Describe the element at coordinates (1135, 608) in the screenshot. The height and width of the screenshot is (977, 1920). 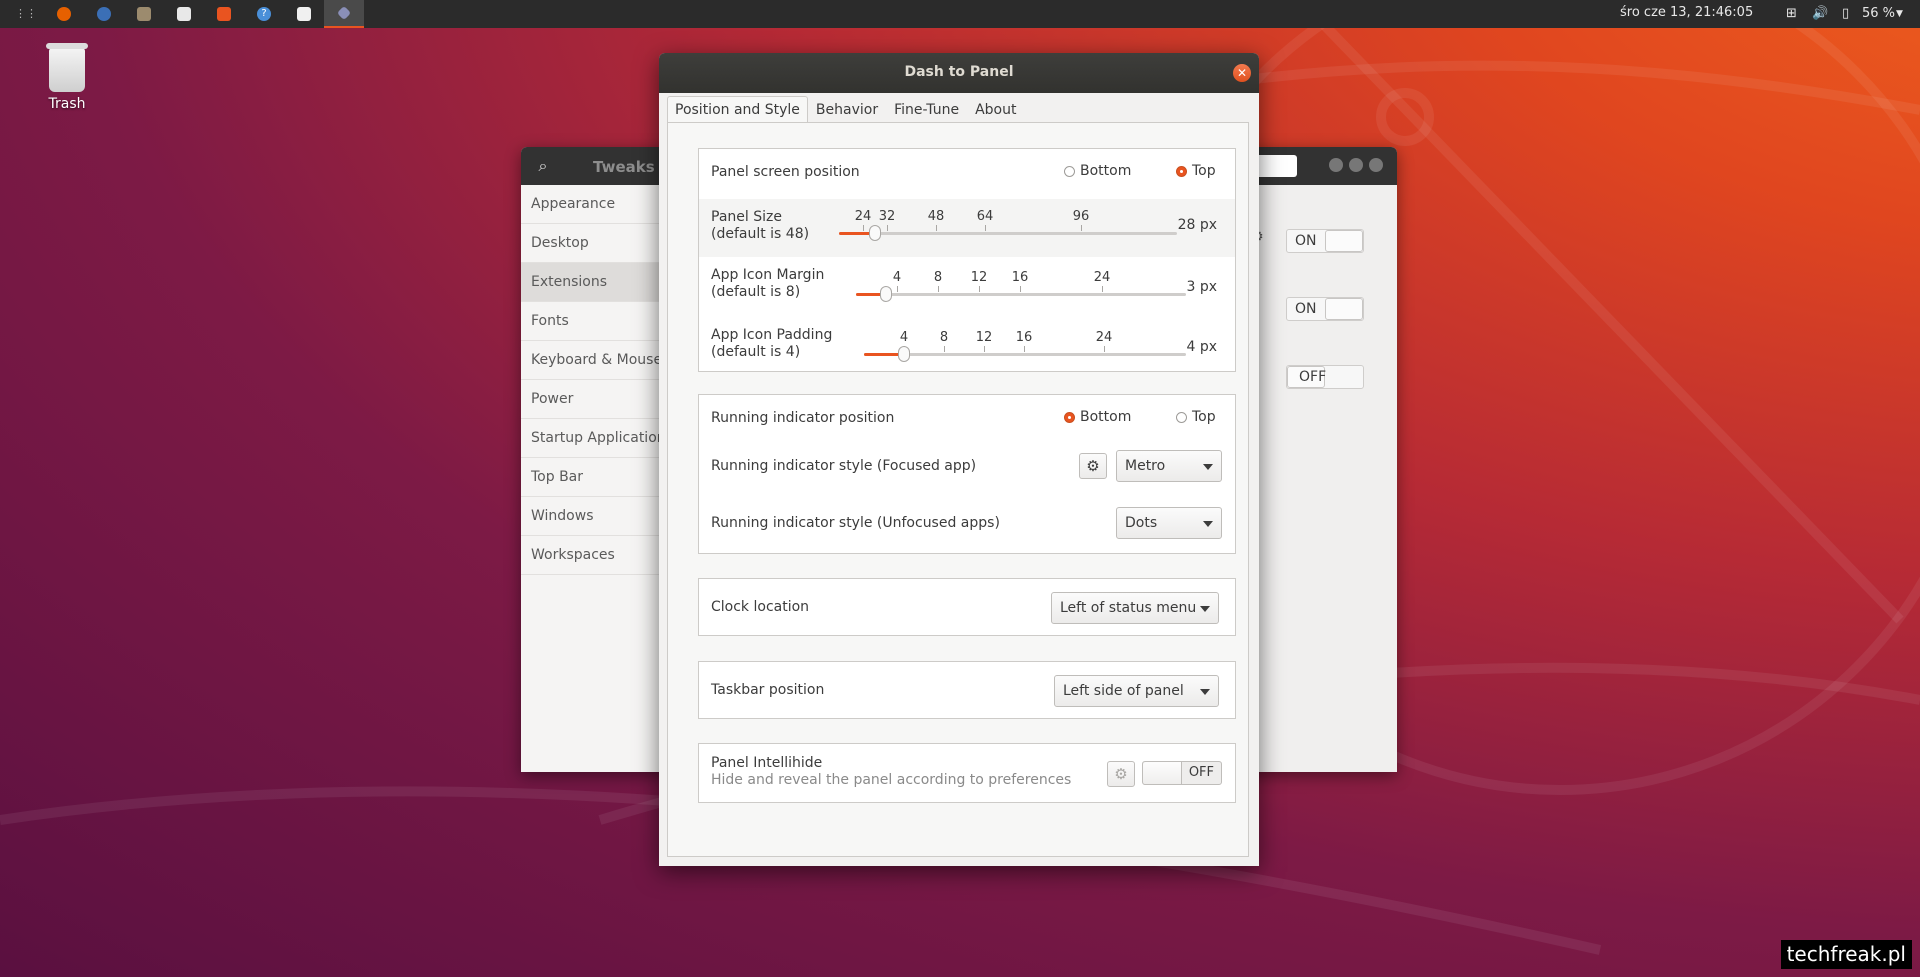
I see `clock-location-combo: Left of status menu` at that location.